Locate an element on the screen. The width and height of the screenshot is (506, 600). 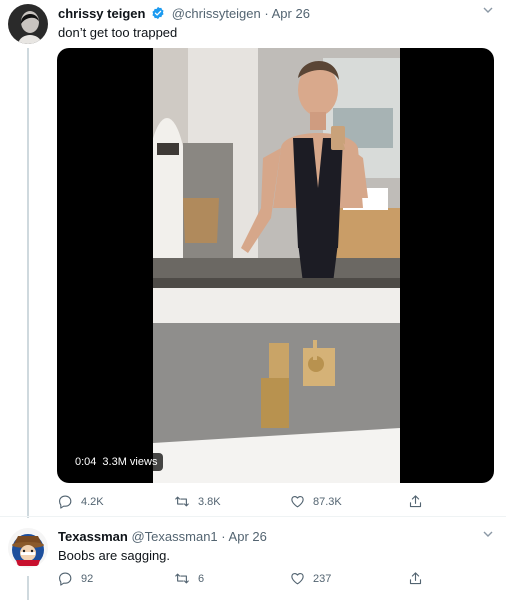
display-name: Texassman is located at coordinates (93, 536).